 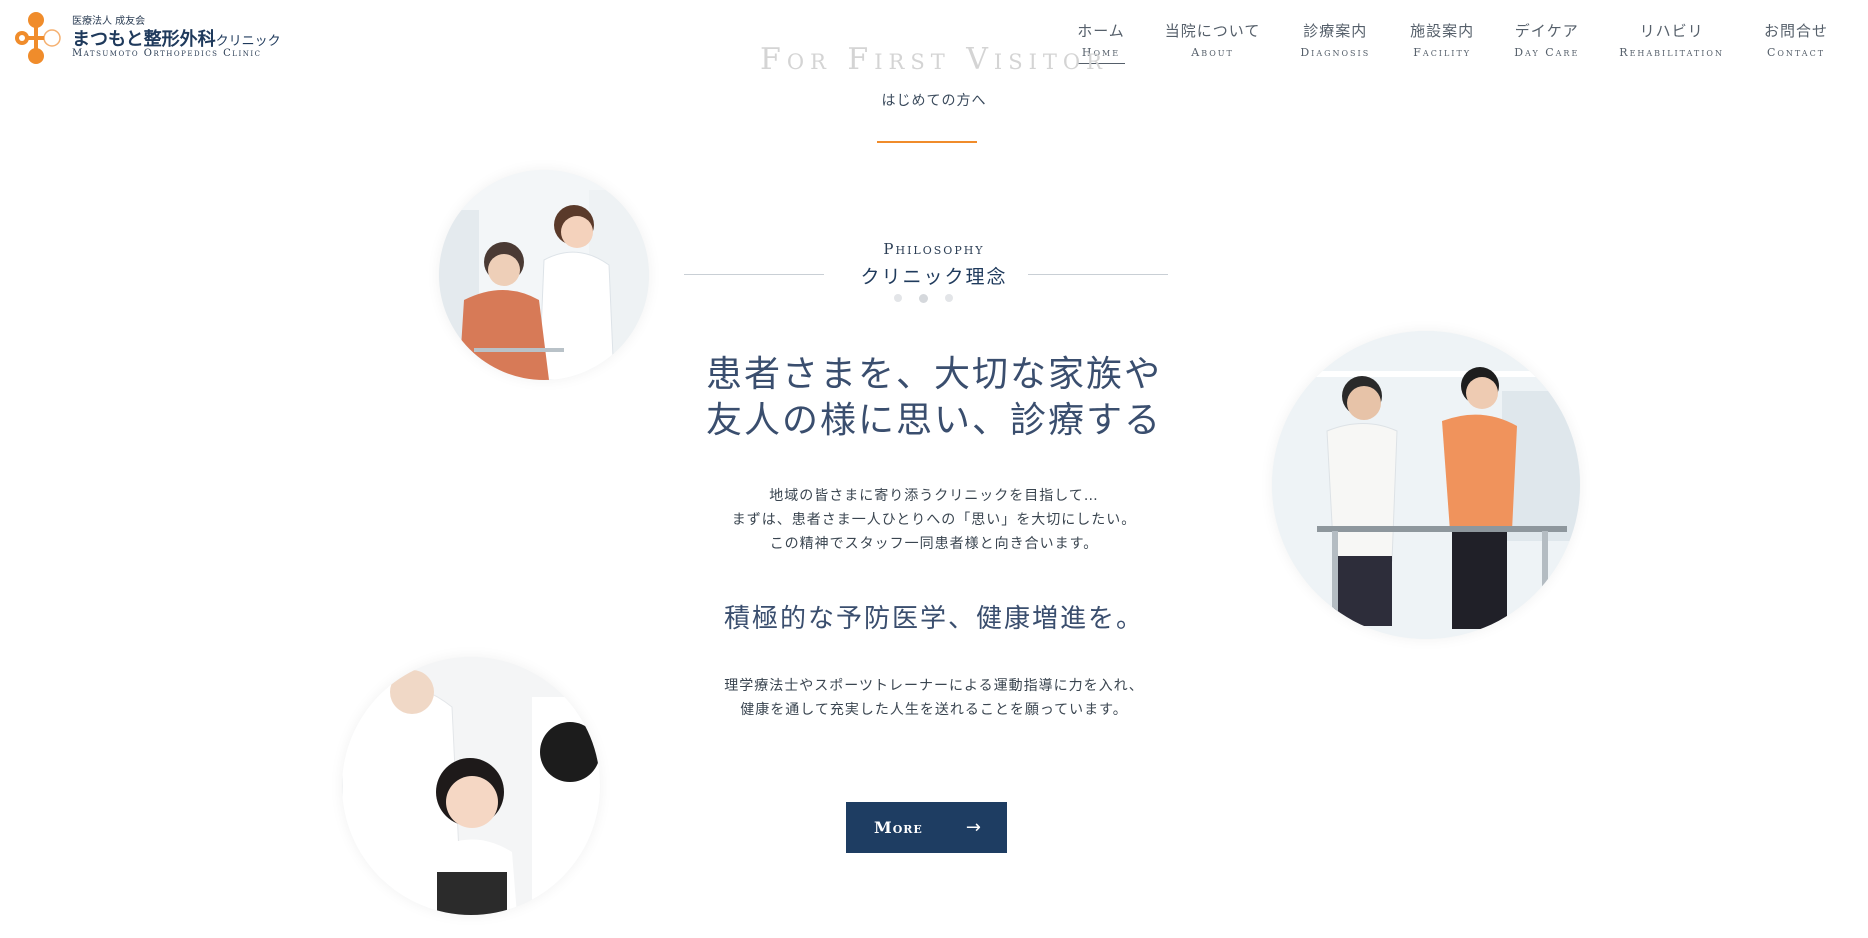 What do you see at coordinates (1442, 31) in the screenshot?
I see `nav-facility-ja: 施設案内` at bounding box center [1442, 31].